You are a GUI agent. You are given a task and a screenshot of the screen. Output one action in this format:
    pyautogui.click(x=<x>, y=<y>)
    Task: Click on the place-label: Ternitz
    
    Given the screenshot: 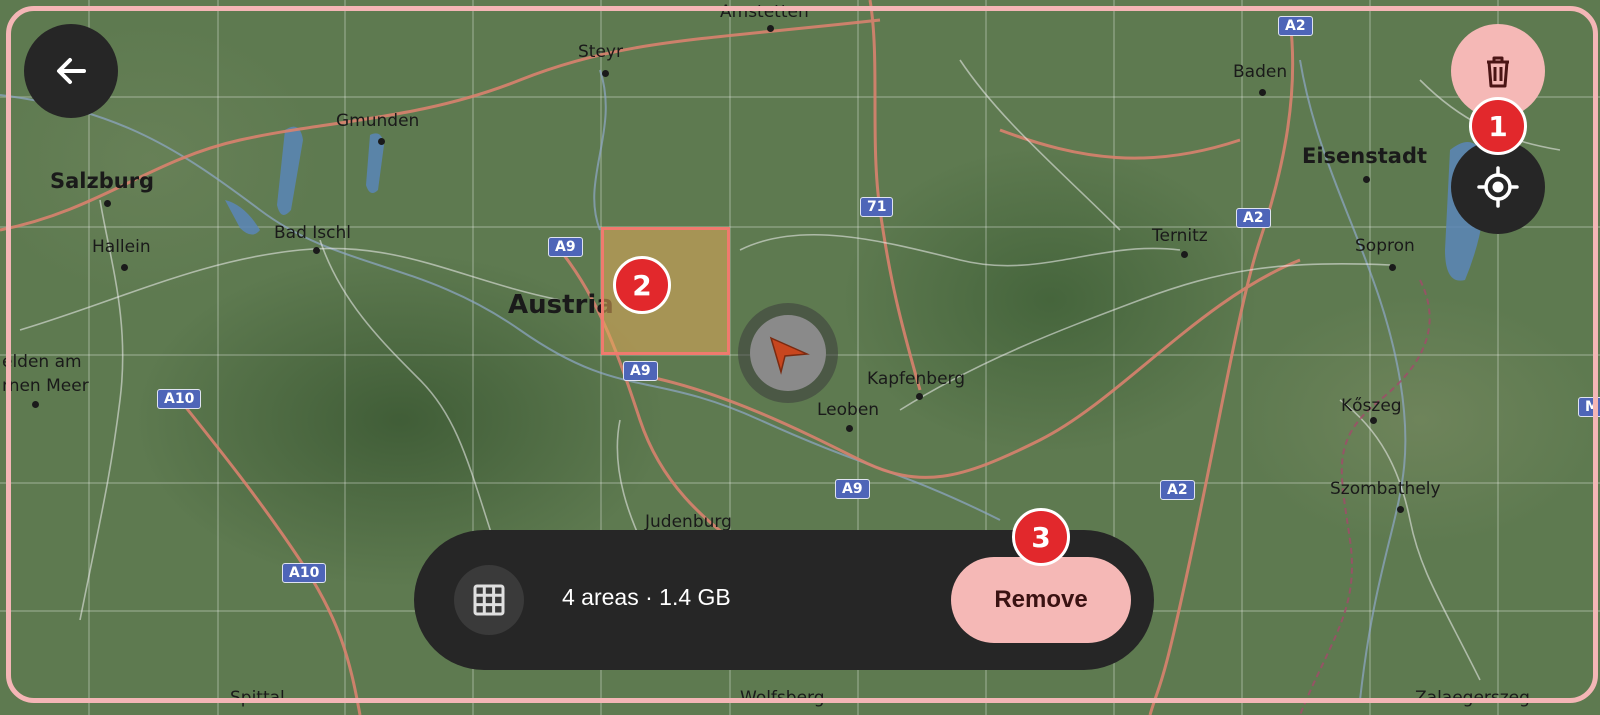 What is the action you would take?
    pyautogui.click(x=1180, y=236)
    